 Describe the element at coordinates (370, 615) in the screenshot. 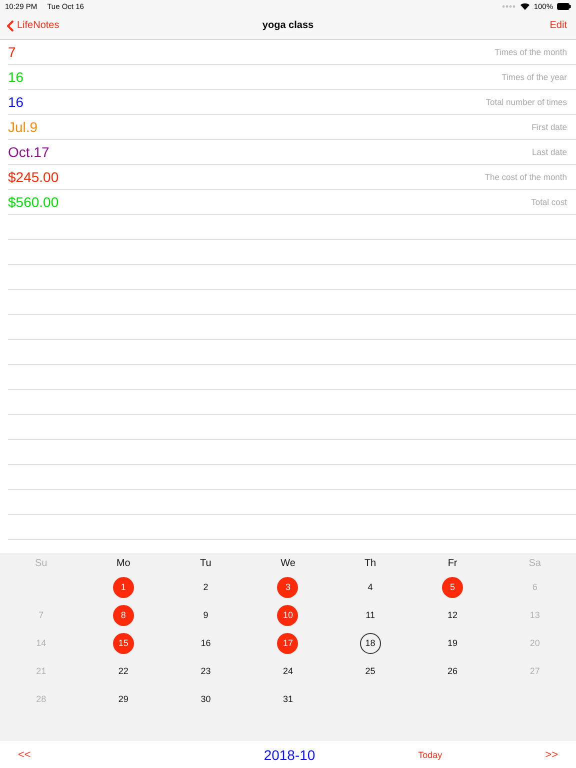

I see `calendar-day: 11` at that location.